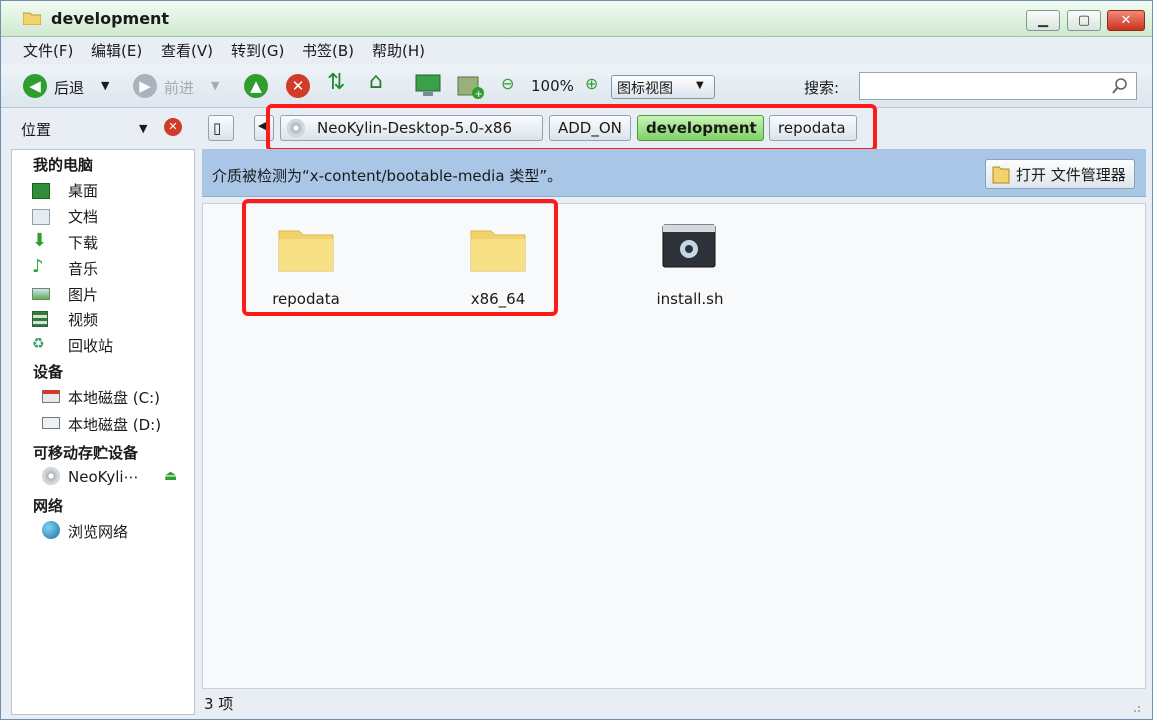 This screenshot has width=1153, height=720. Describe the element at coordinates (48, 50) in the screenshot. I see `menu-file: 文件(F)` at that location.